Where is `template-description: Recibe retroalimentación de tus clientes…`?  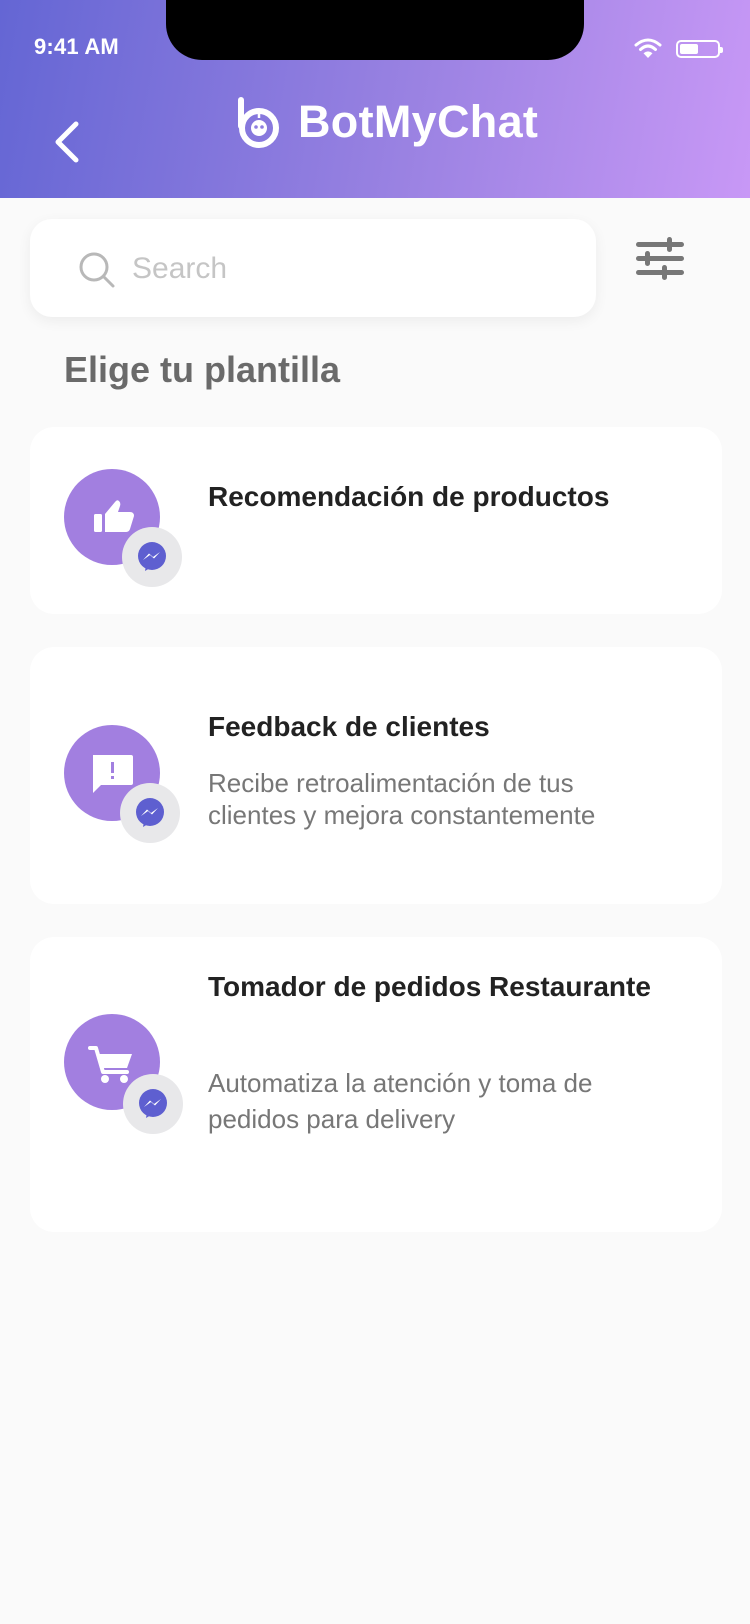 template-description: Recibe retroalimentación de tus clientes… is located at coordinates (402, 799).